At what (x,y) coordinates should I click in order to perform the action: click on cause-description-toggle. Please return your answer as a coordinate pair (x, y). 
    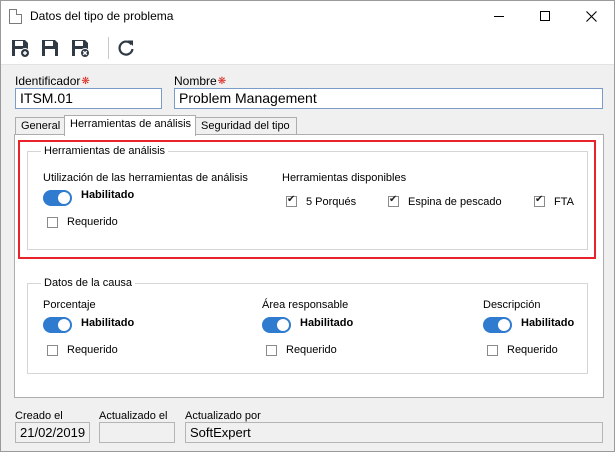
    Looking at the image, I should click on (497, 325).